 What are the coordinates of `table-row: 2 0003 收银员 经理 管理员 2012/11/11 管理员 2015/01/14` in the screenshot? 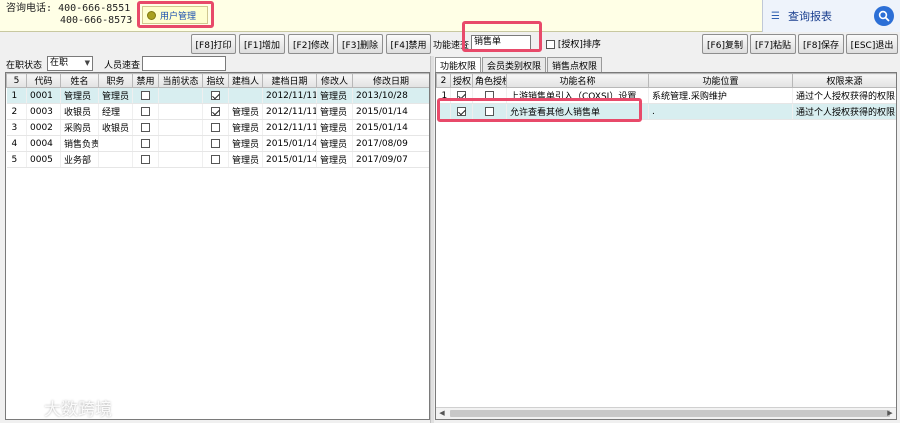 It's located at (217, 111).